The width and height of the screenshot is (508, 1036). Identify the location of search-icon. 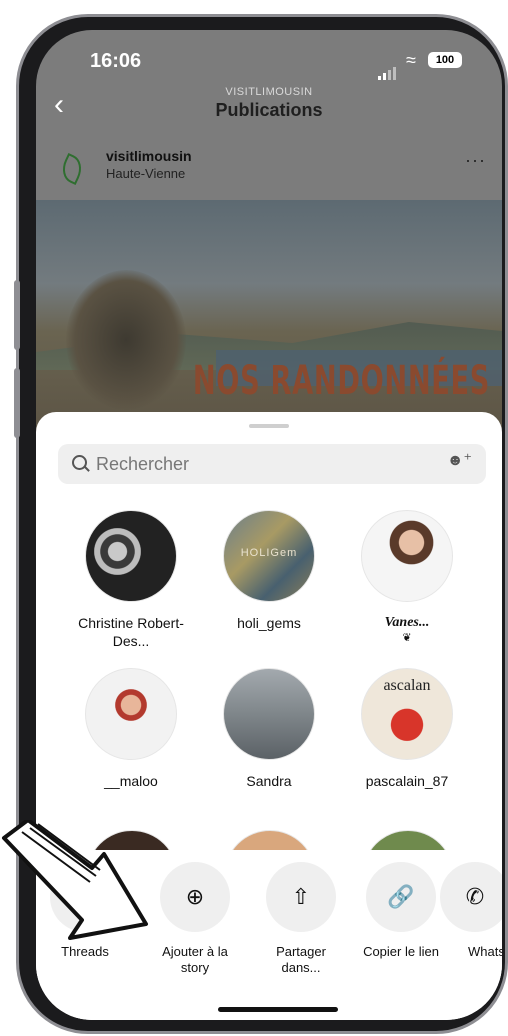
(79, 462).